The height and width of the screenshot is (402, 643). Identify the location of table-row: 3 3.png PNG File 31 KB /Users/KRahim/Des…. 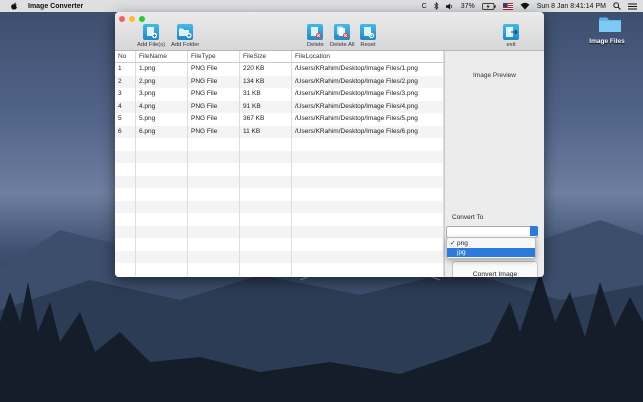
(279, 94).